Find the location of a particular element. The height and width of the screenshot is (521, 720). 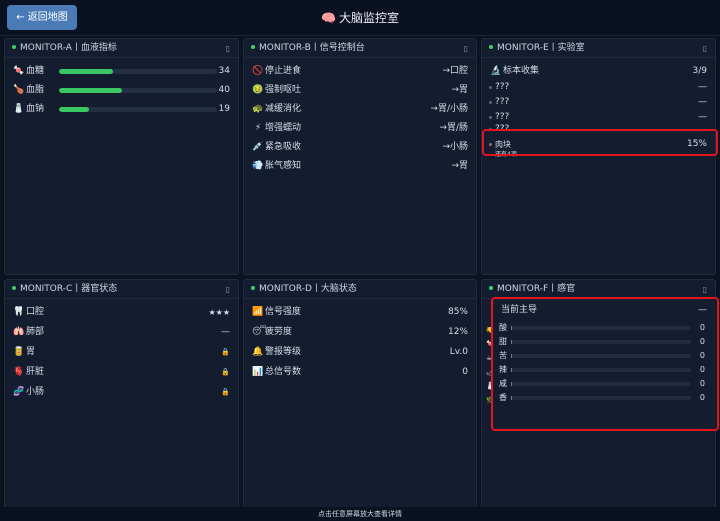

wind-icon: 💨 is located at coordinates (258, 166).